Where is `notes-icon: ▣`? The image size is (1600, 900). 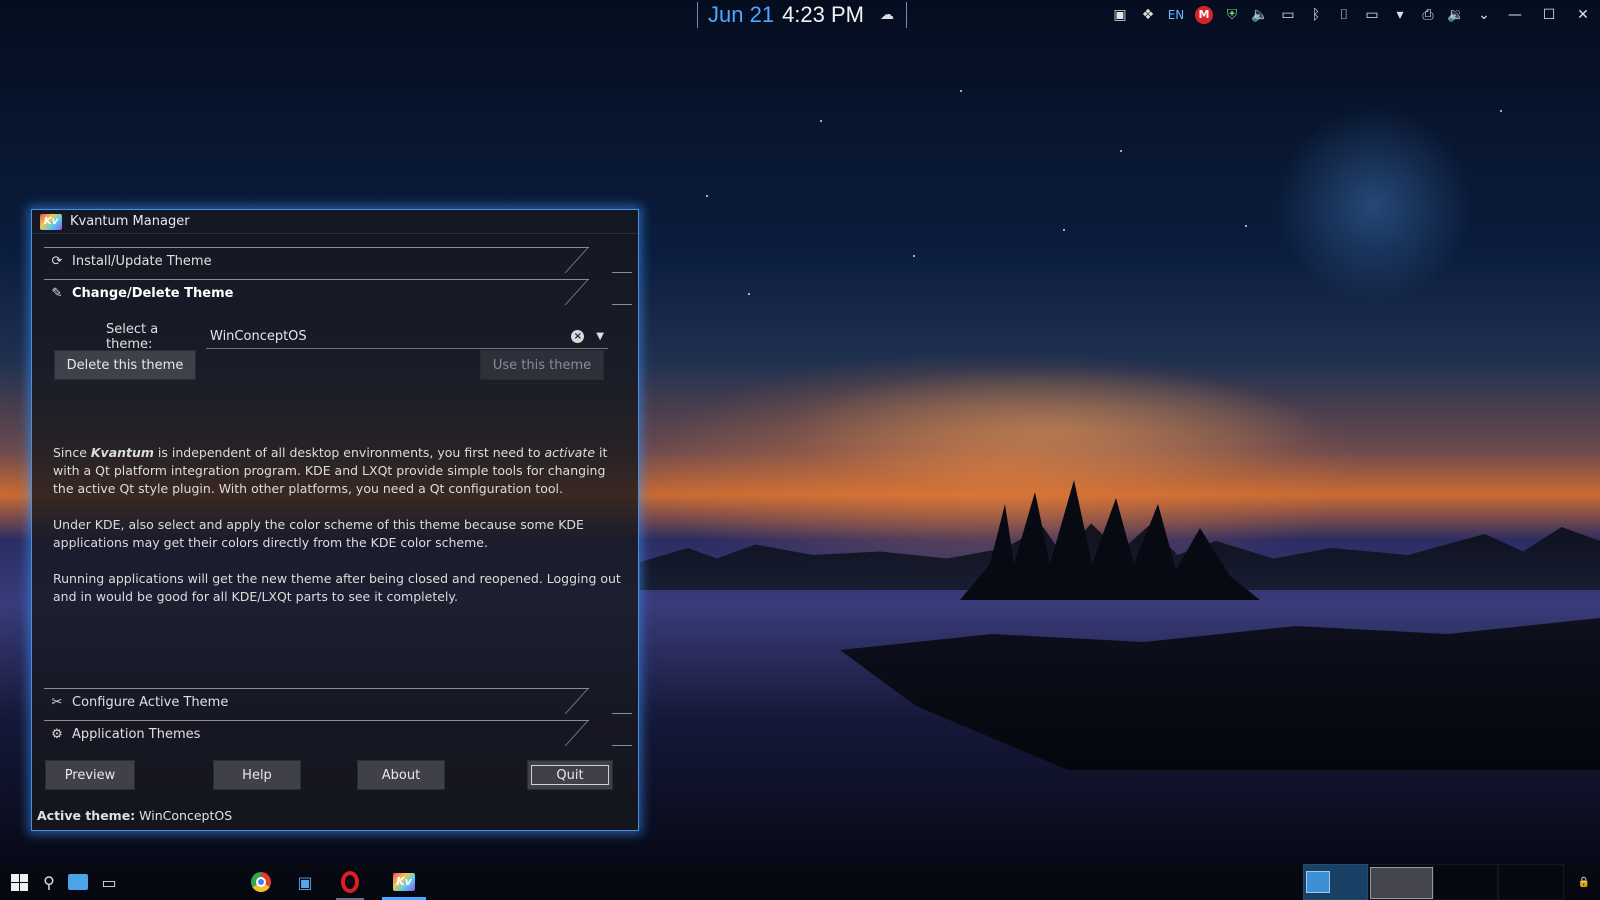
notes-icon: ▣ is located at coordinates (305, 882).